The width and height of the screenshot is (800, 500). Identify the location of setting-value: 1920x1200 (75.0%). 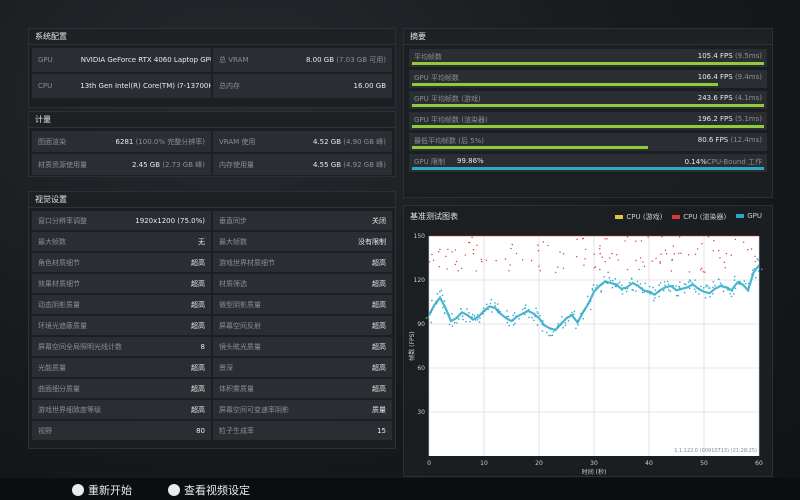
(170, 221).